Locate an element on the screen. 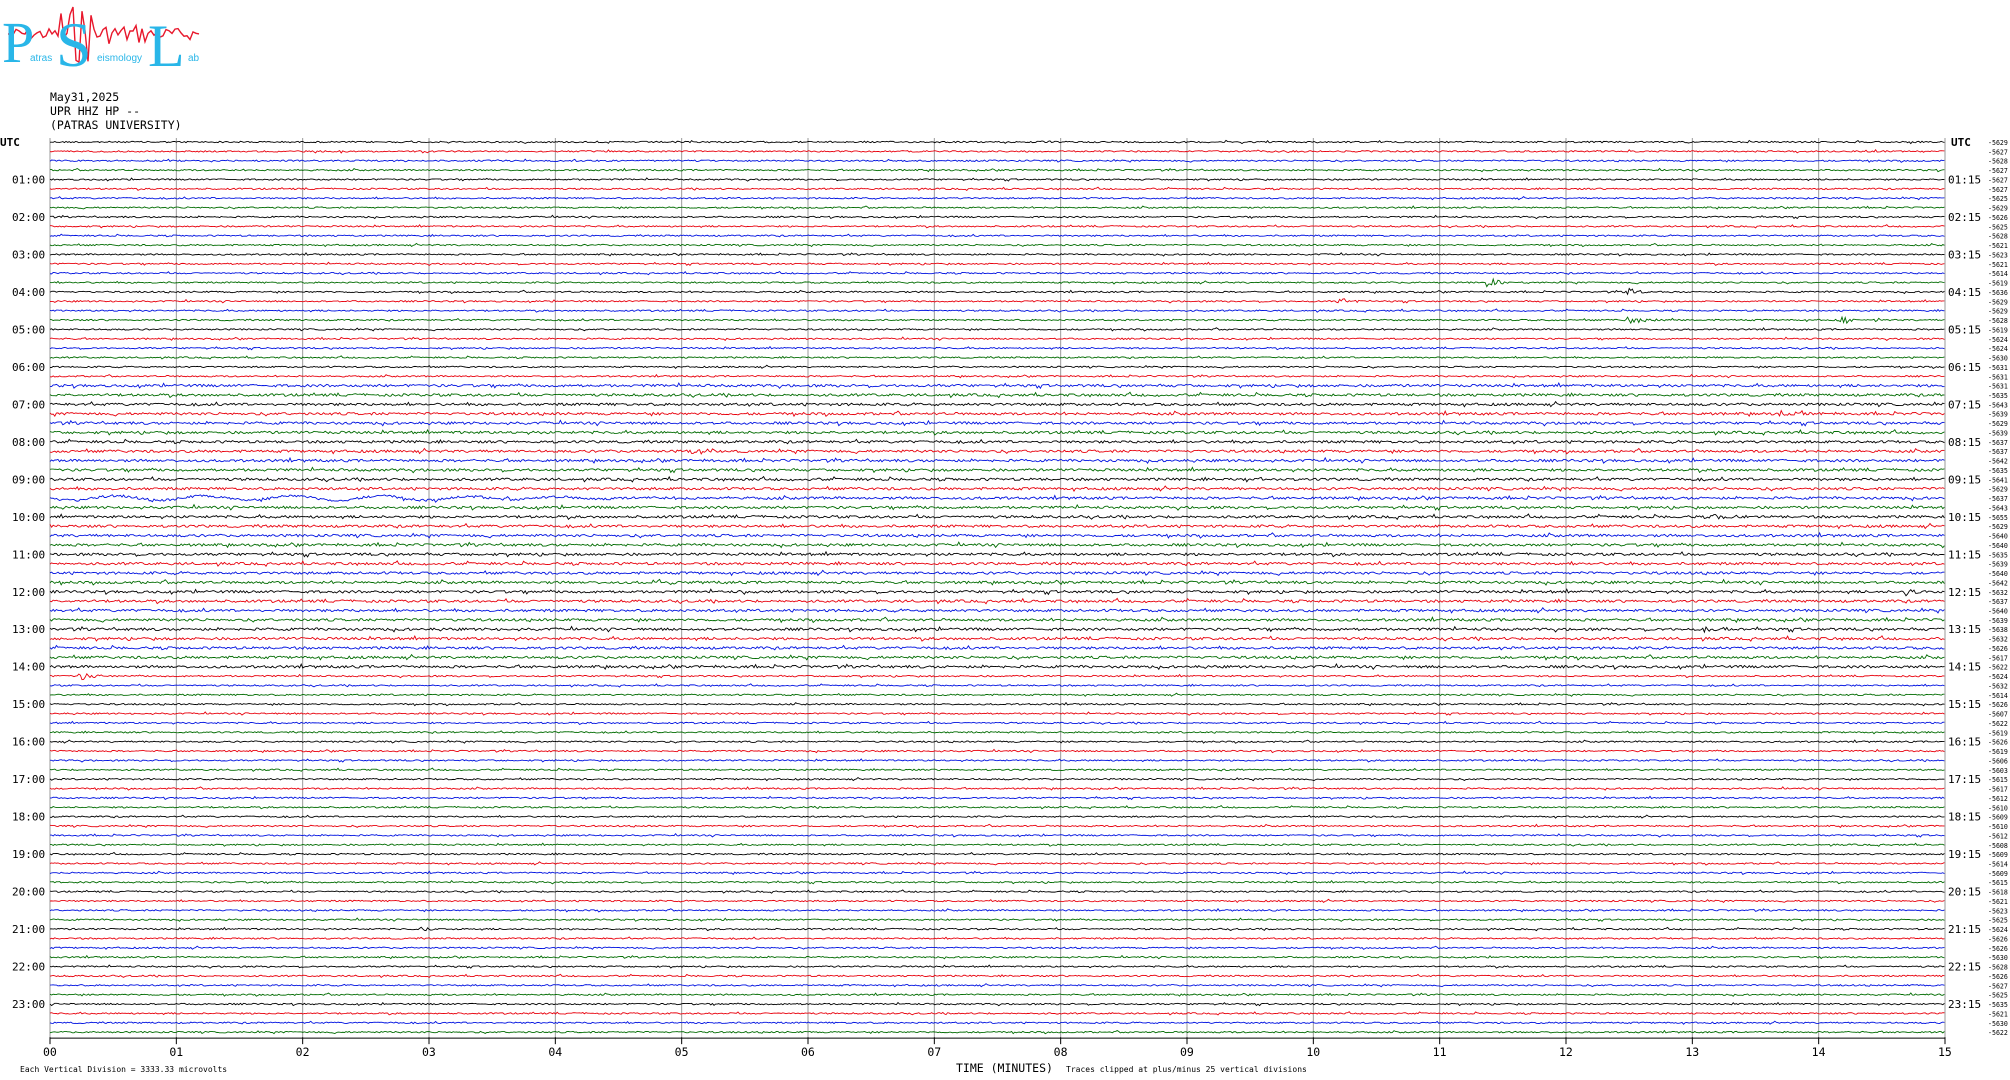  row-offset-label: -5619 is located at coordinates (1998, 733).